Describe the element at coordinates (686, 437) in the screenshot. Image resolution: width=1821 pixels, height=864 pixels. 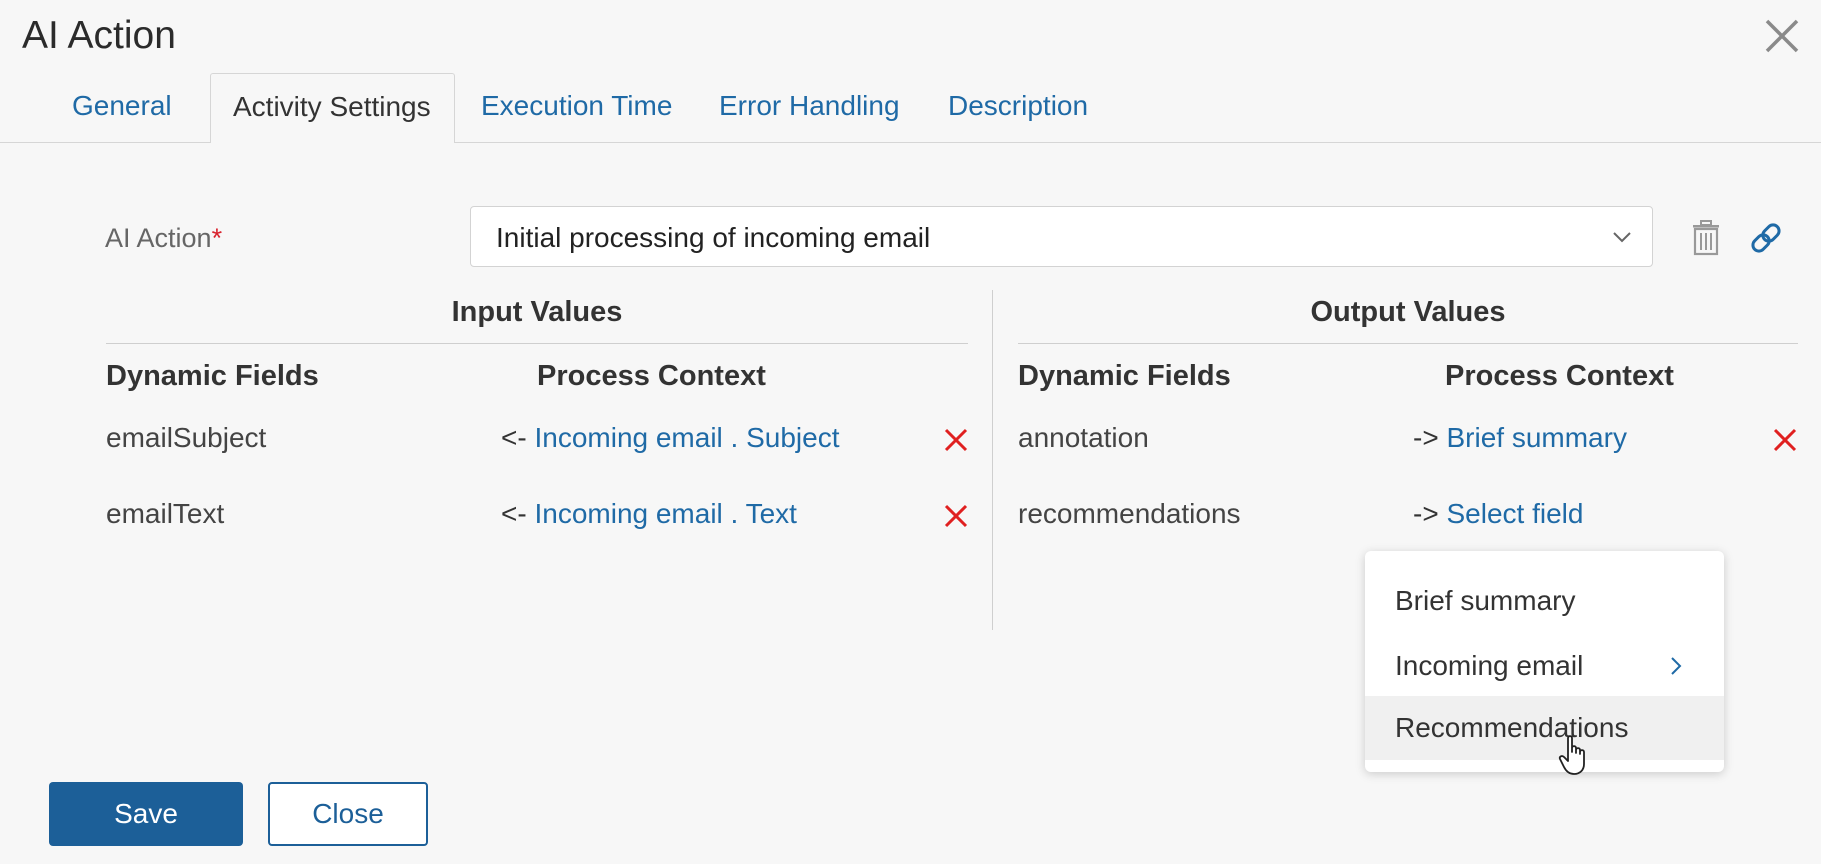
I see `context-link: Incoming email . Subject` at that location.